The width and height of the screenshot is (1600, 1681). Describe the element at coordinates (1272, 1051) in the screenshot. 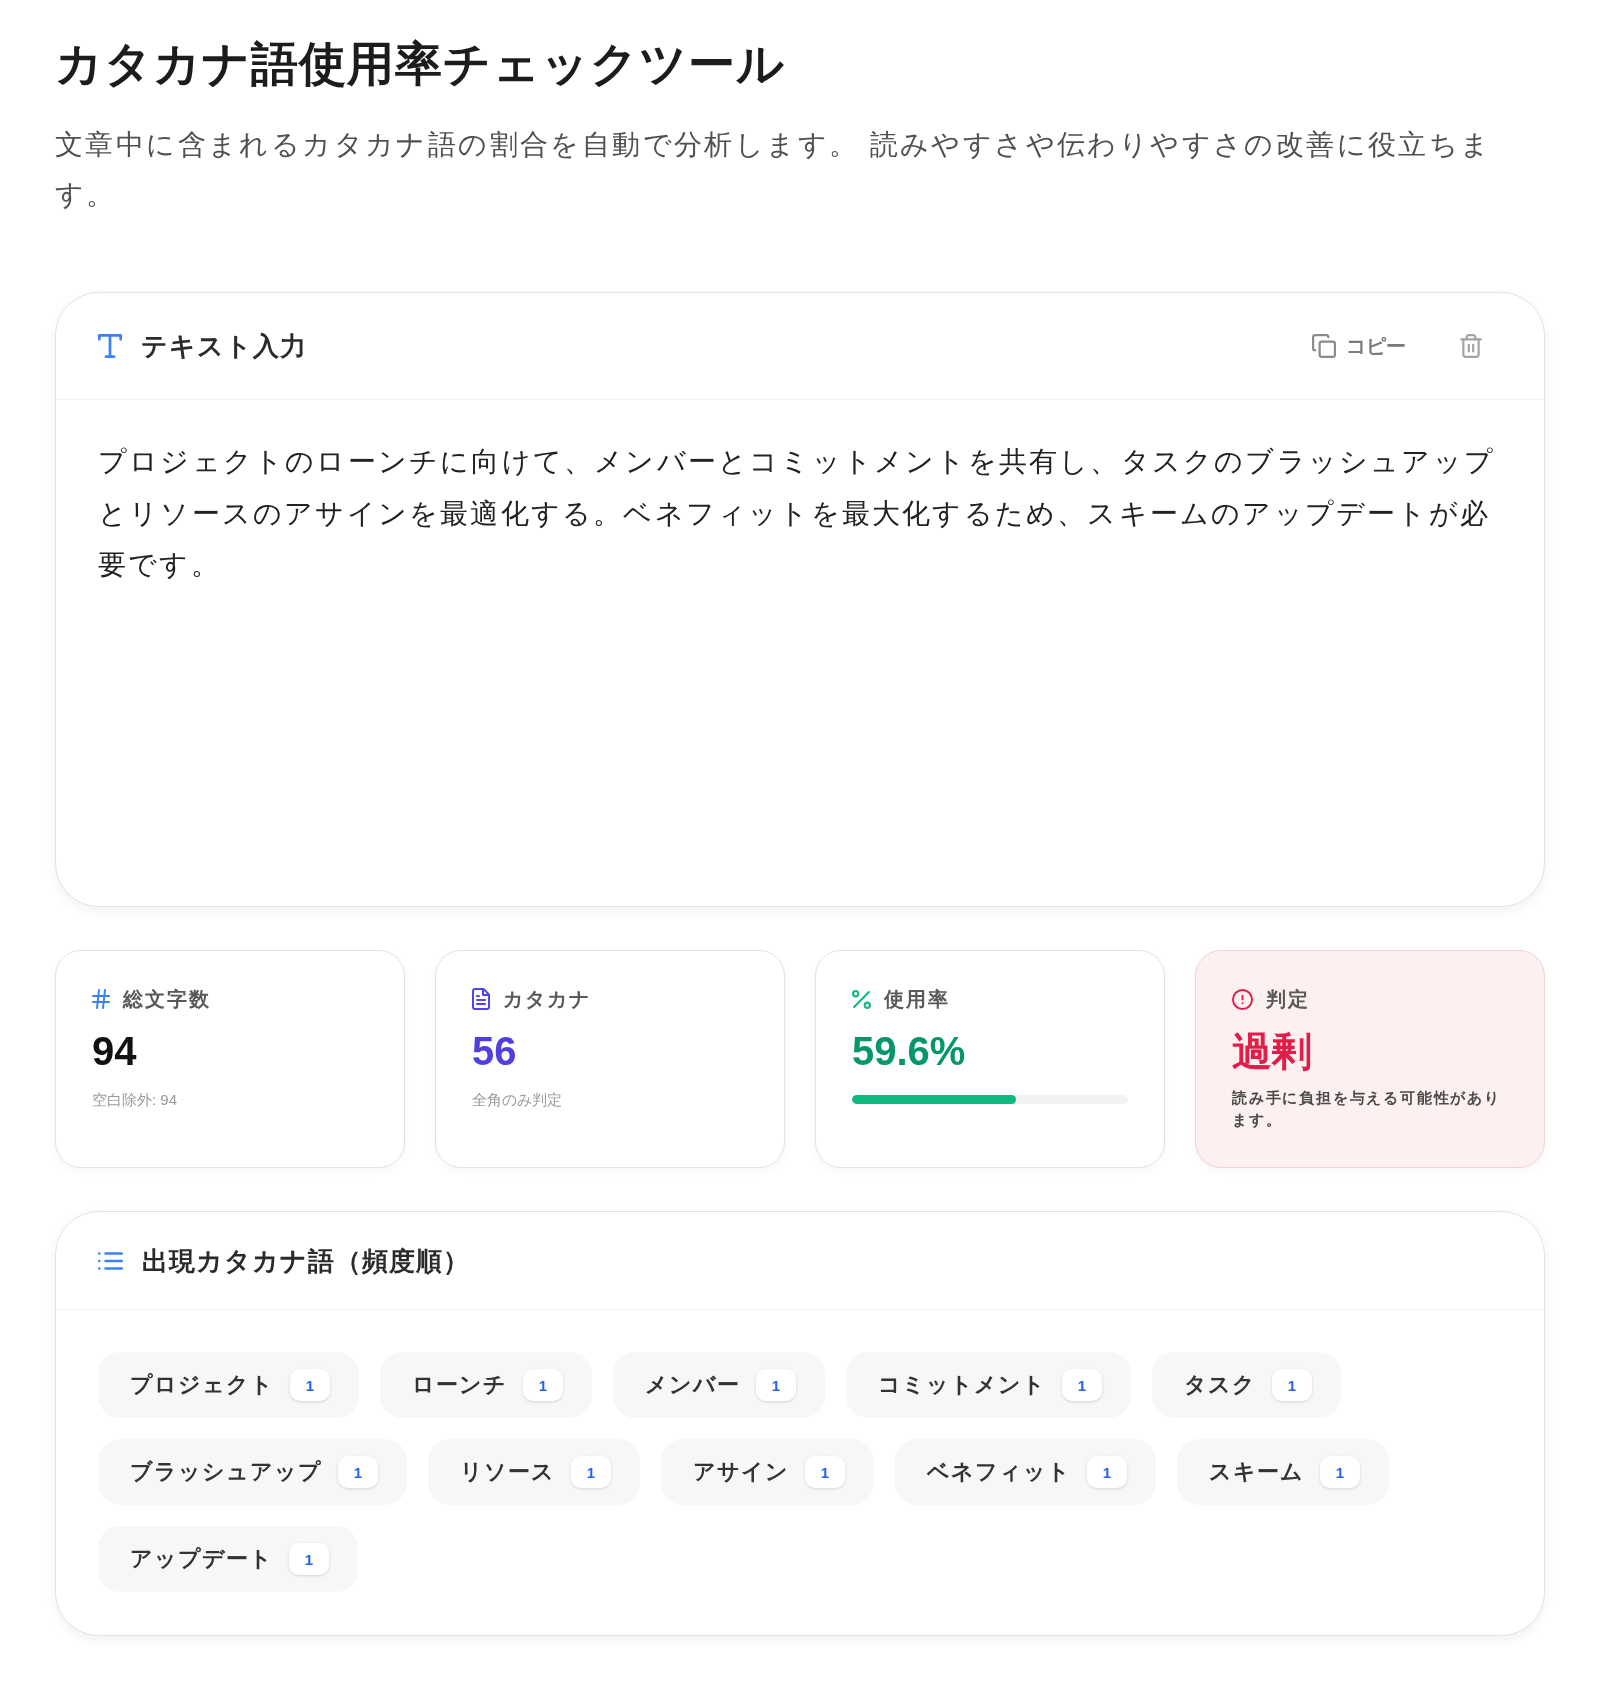

I see `stat-value: 過剰` at that location.